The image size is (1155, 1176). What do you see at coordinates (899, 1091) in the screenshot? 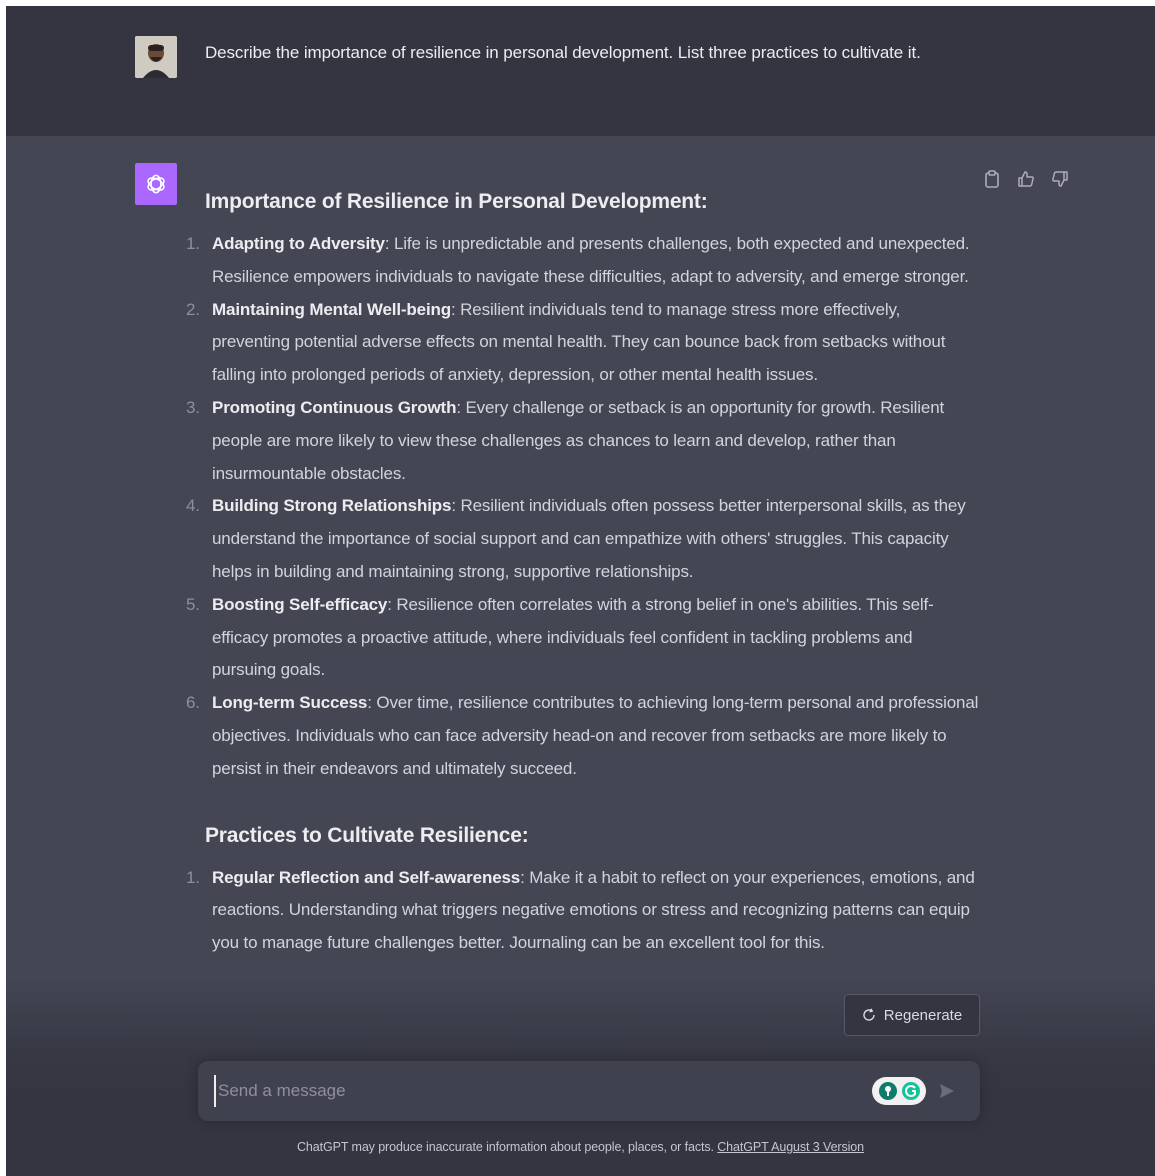
I see `extension-badges` at bounding box center [899, 1091].